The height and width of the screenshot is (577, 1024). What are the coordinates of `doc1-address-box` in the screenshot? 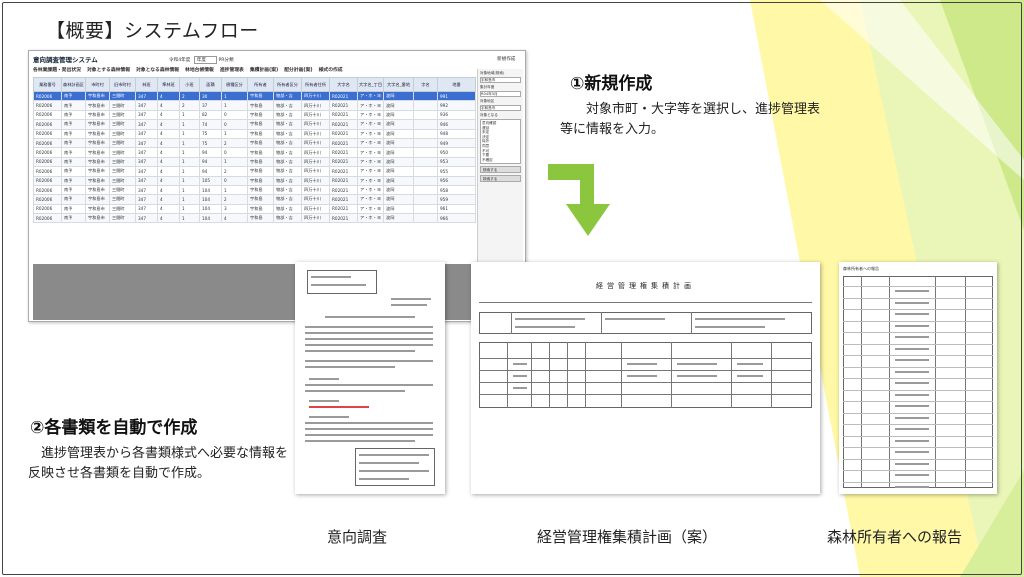 It's located at (342, 282).